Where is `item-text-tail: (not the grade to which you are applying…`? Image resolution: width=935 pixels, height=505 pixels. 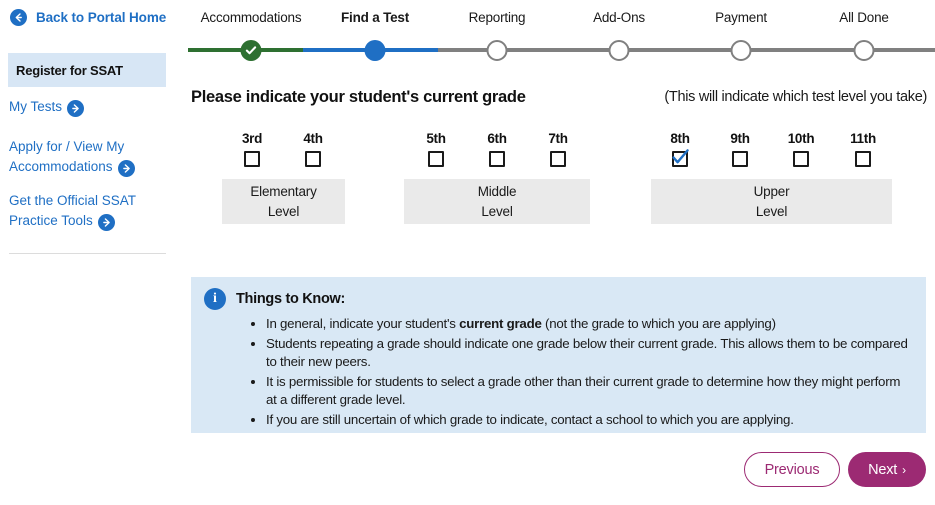
item-text-tail: (not the grade to which you are applying… is located at coordinates (658, 323).